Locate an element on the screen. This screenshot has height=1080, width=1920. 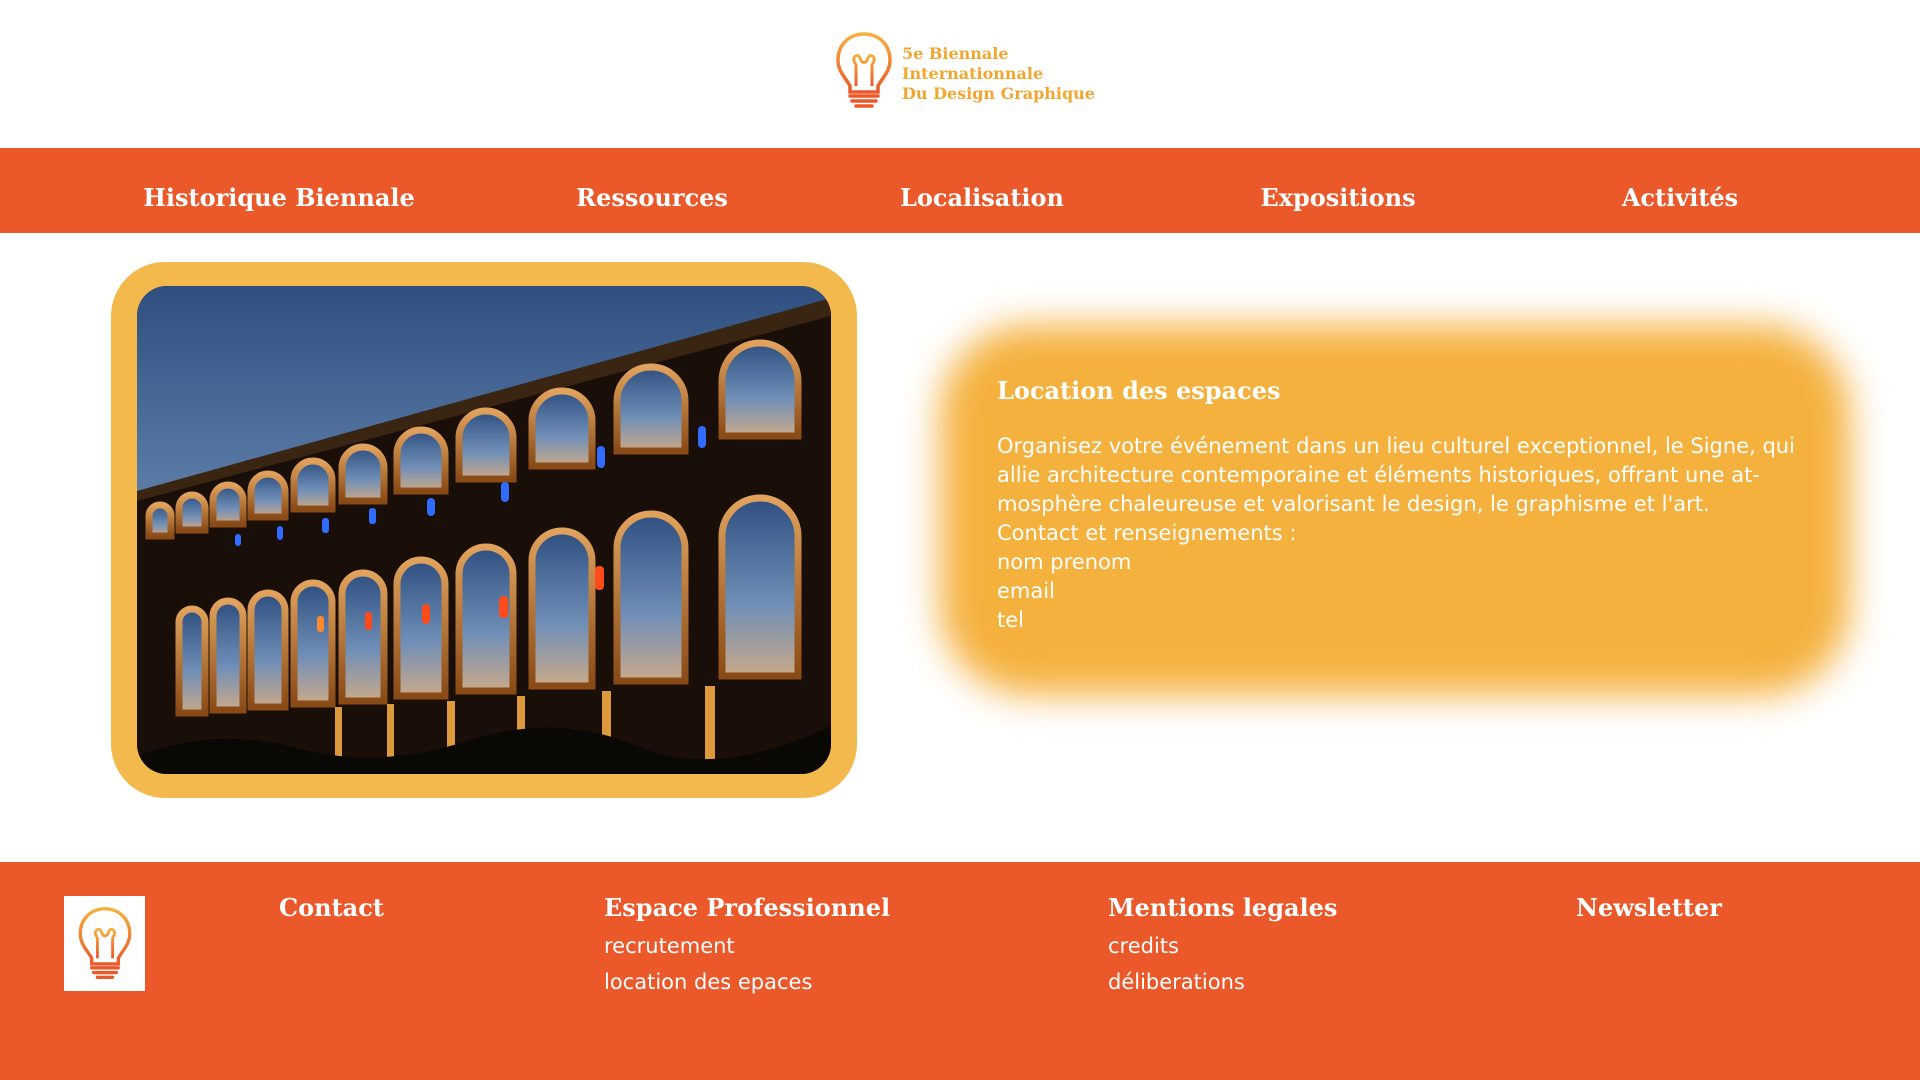
info-contact-name: nom prenom is located at coordinates (1064, 562).